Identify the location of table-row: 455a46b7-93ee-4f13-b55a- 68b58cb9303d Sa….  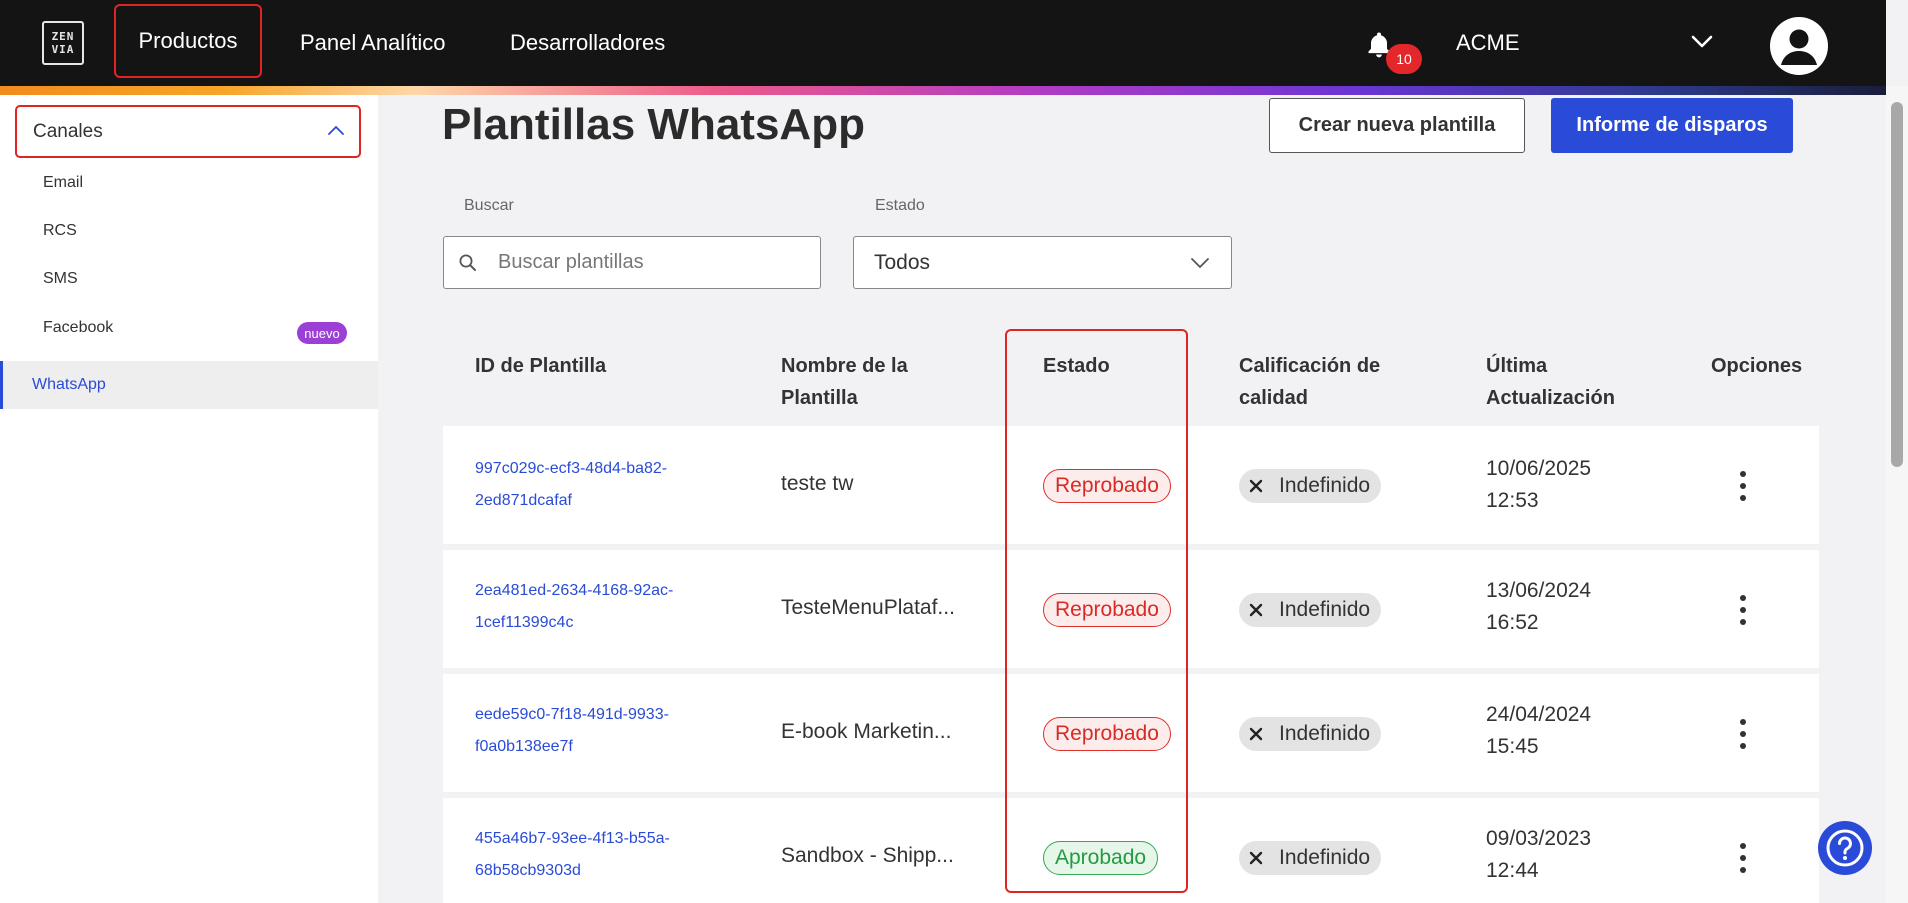
(1131, 850).